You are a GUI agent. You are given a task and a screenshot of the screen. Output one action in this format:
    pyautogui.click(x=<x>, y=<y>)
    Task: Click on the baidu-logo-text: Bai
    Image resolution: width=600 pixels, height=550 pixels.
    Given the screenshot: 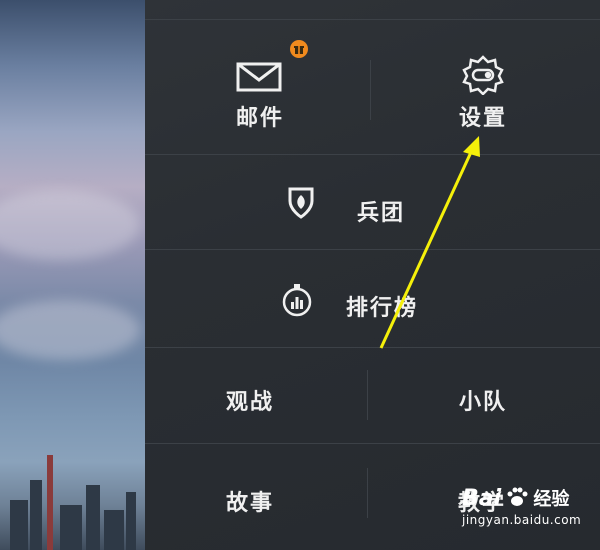 What is the action you would take?
    pyautogui.click(x=482, y=498)
    